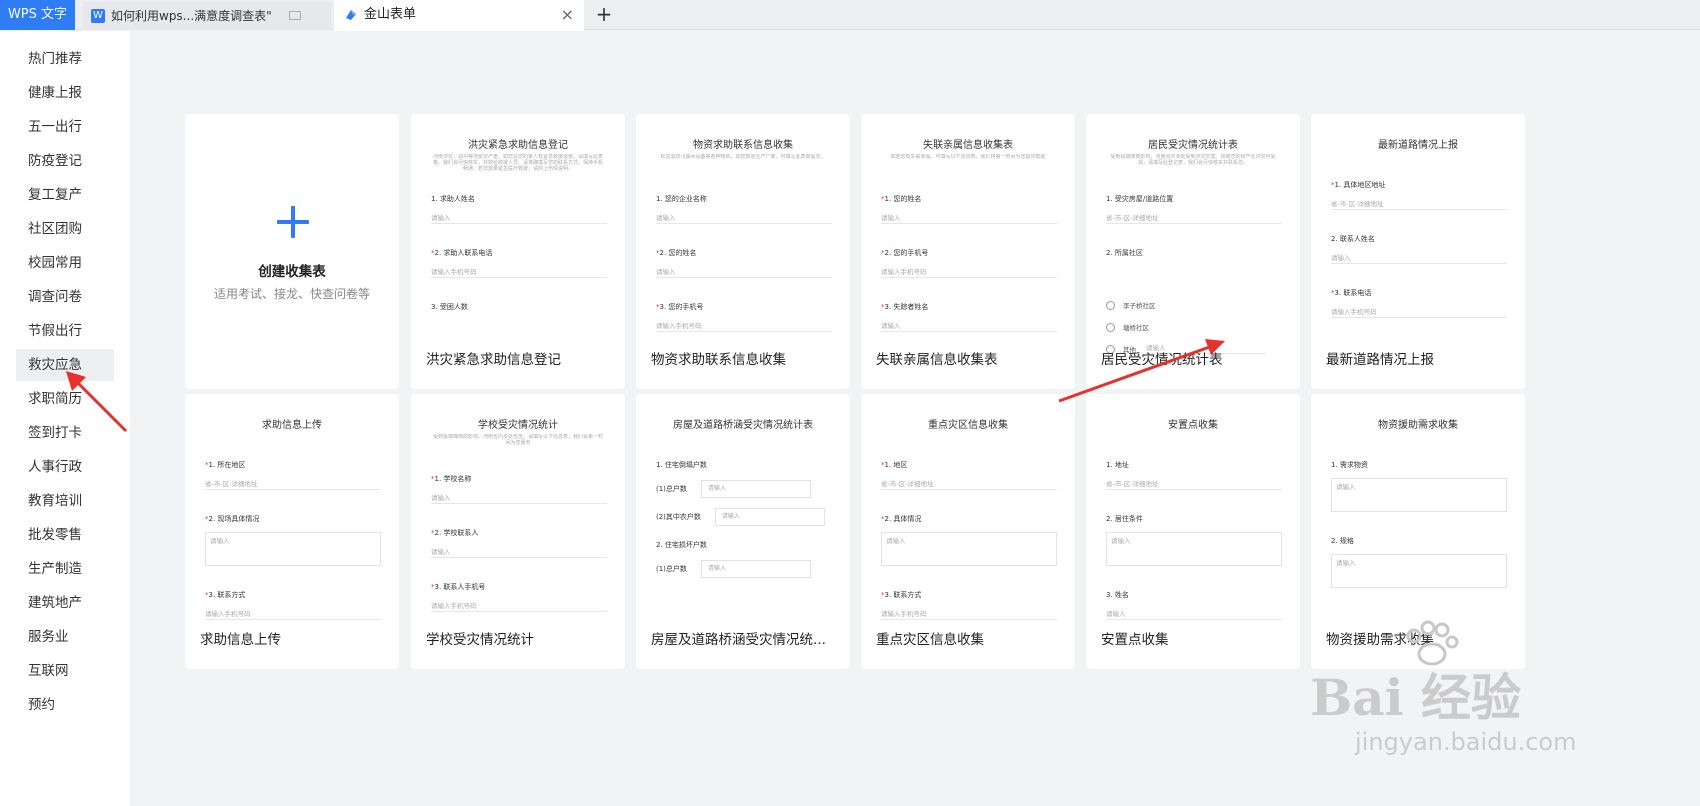 The width and height of the screenshot is (1700, 806). Describe the element at coordinates (65, 263) in the screenshot. I see `sidebar-item: 校园常用` at that location.